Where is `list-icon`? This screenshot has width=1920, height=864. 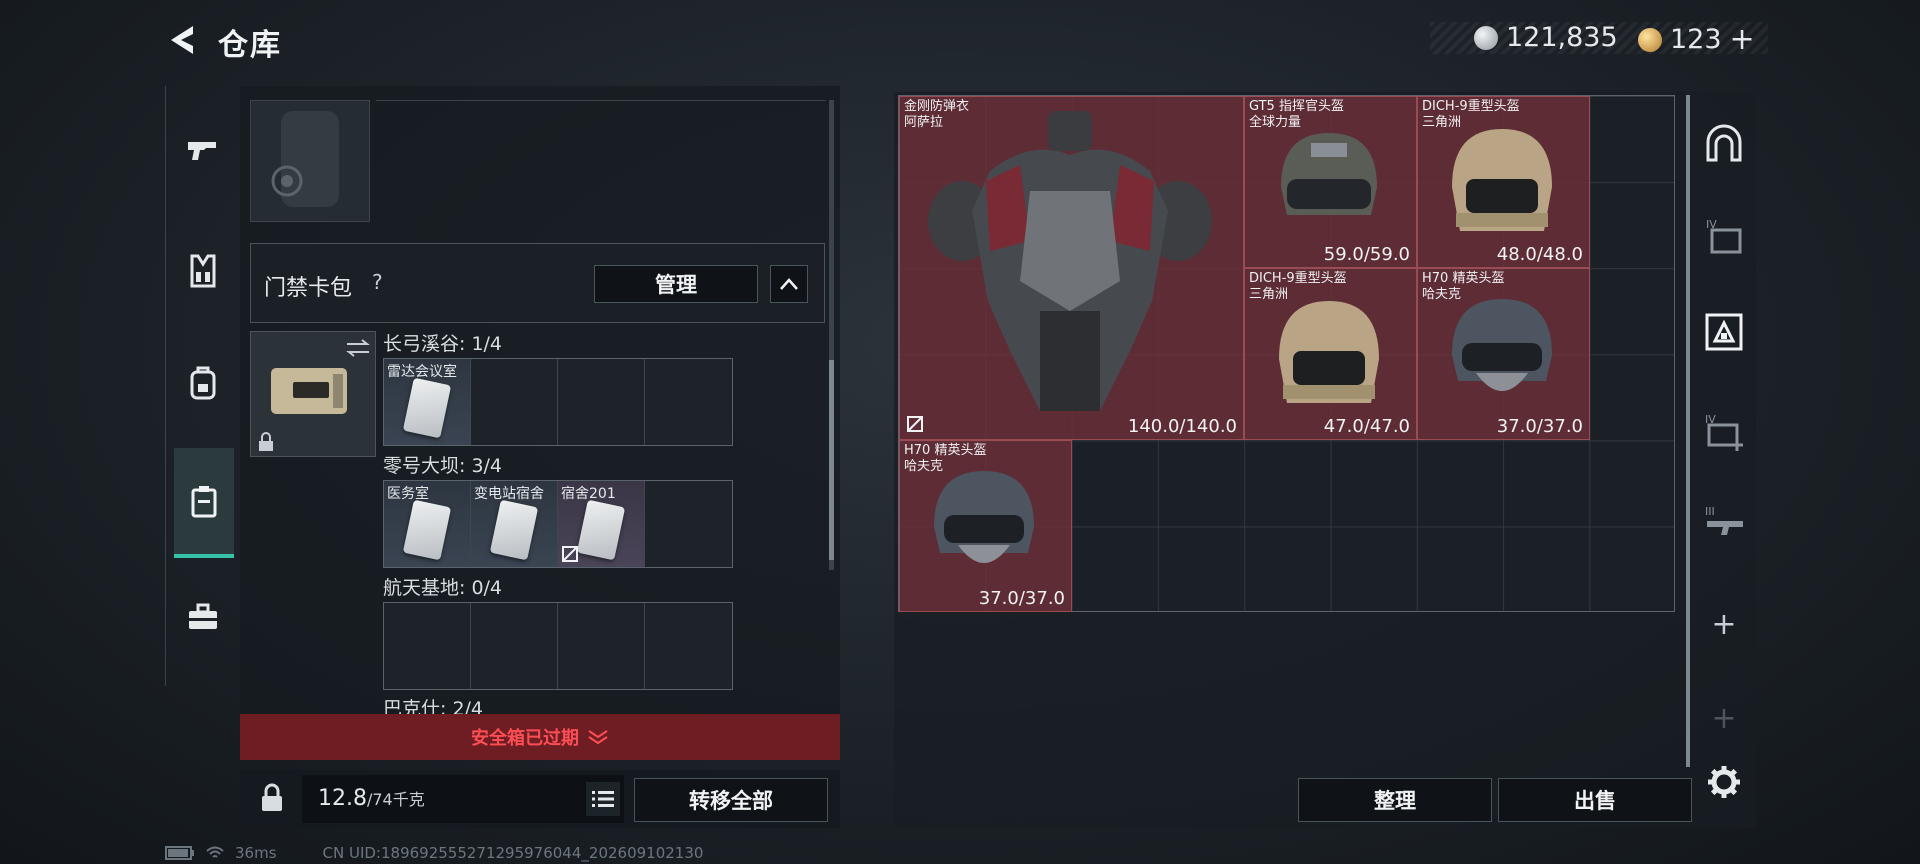 list-icon is located at coordinates (603, 799).